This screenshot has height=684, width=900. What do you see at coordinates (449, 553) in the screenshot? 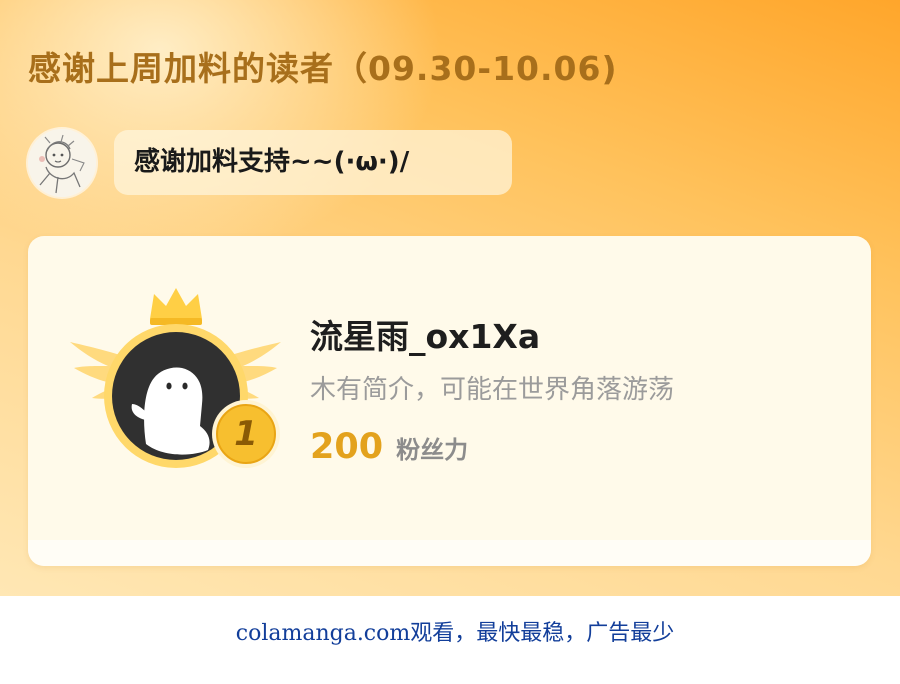
I see `card-bottom-fade` at bounding box center [449, 553].